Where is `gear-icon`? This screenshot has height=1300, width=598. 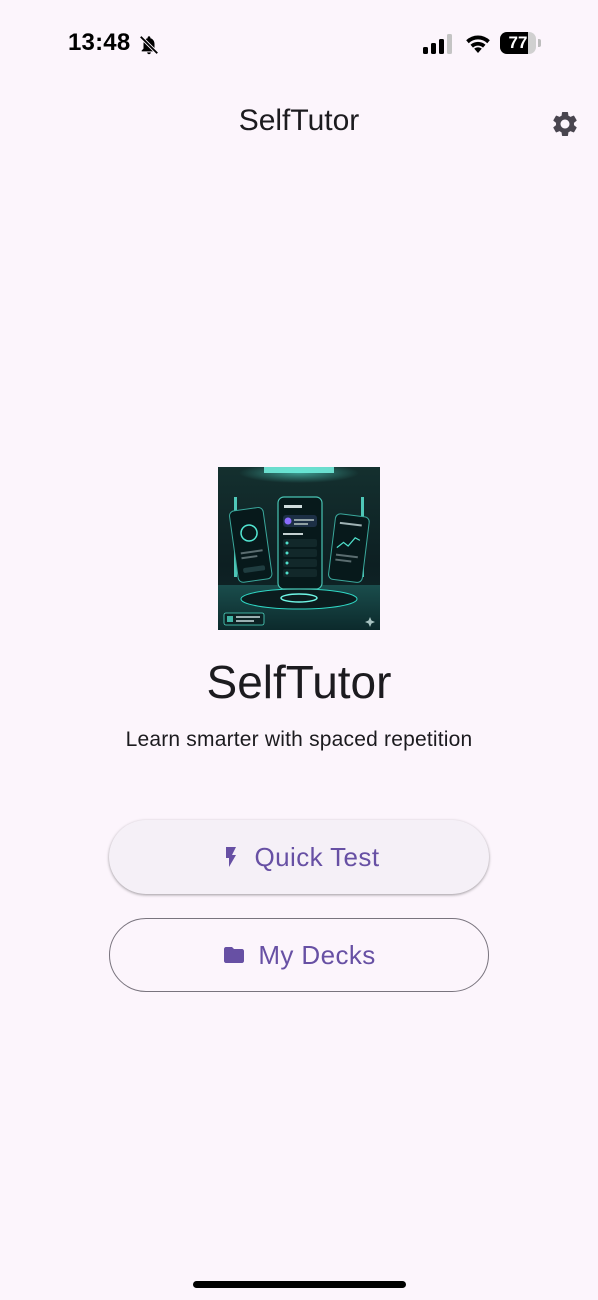 gear-icon is located at coordinates (565, 124).